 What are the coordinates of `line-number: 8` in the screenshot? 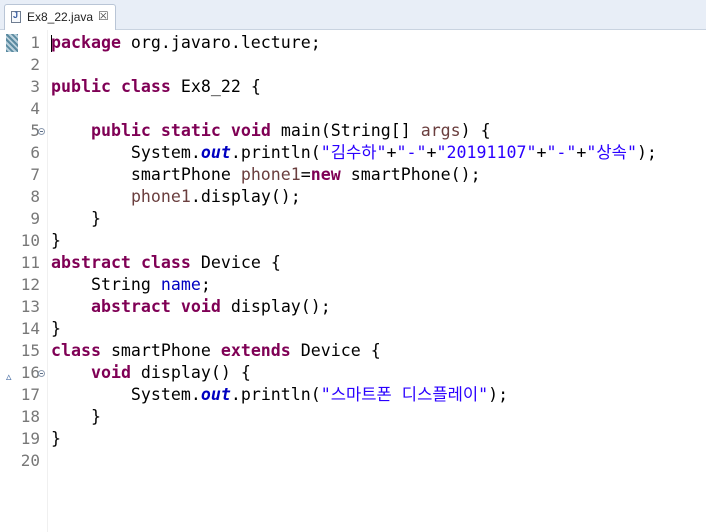 It's located at (35, 196).